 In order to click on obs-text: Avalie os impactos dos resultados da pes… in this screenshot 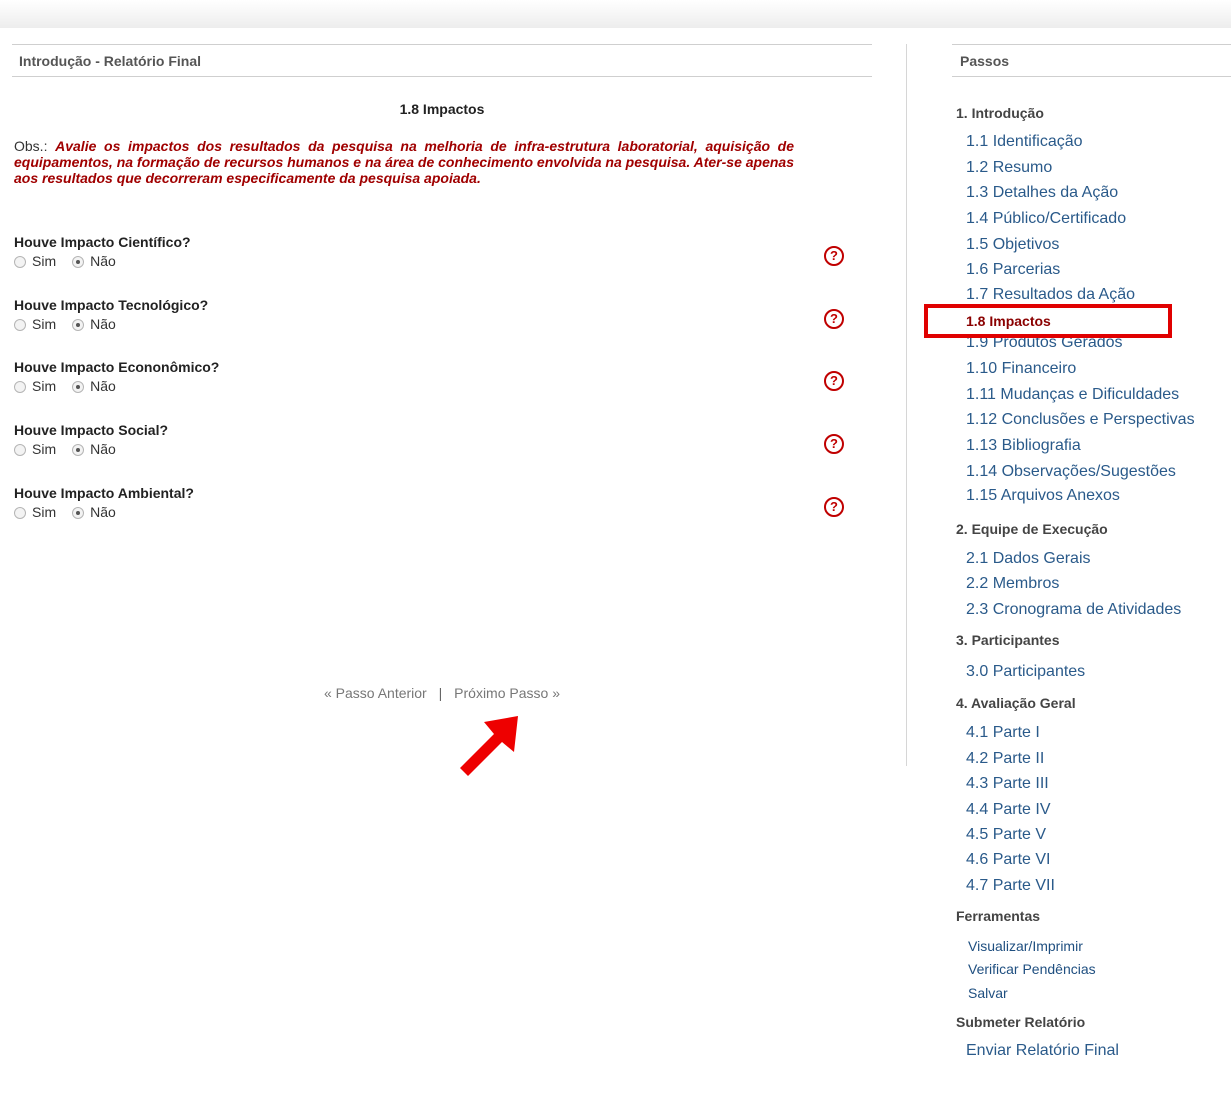, I will do `click(404, 162)`.